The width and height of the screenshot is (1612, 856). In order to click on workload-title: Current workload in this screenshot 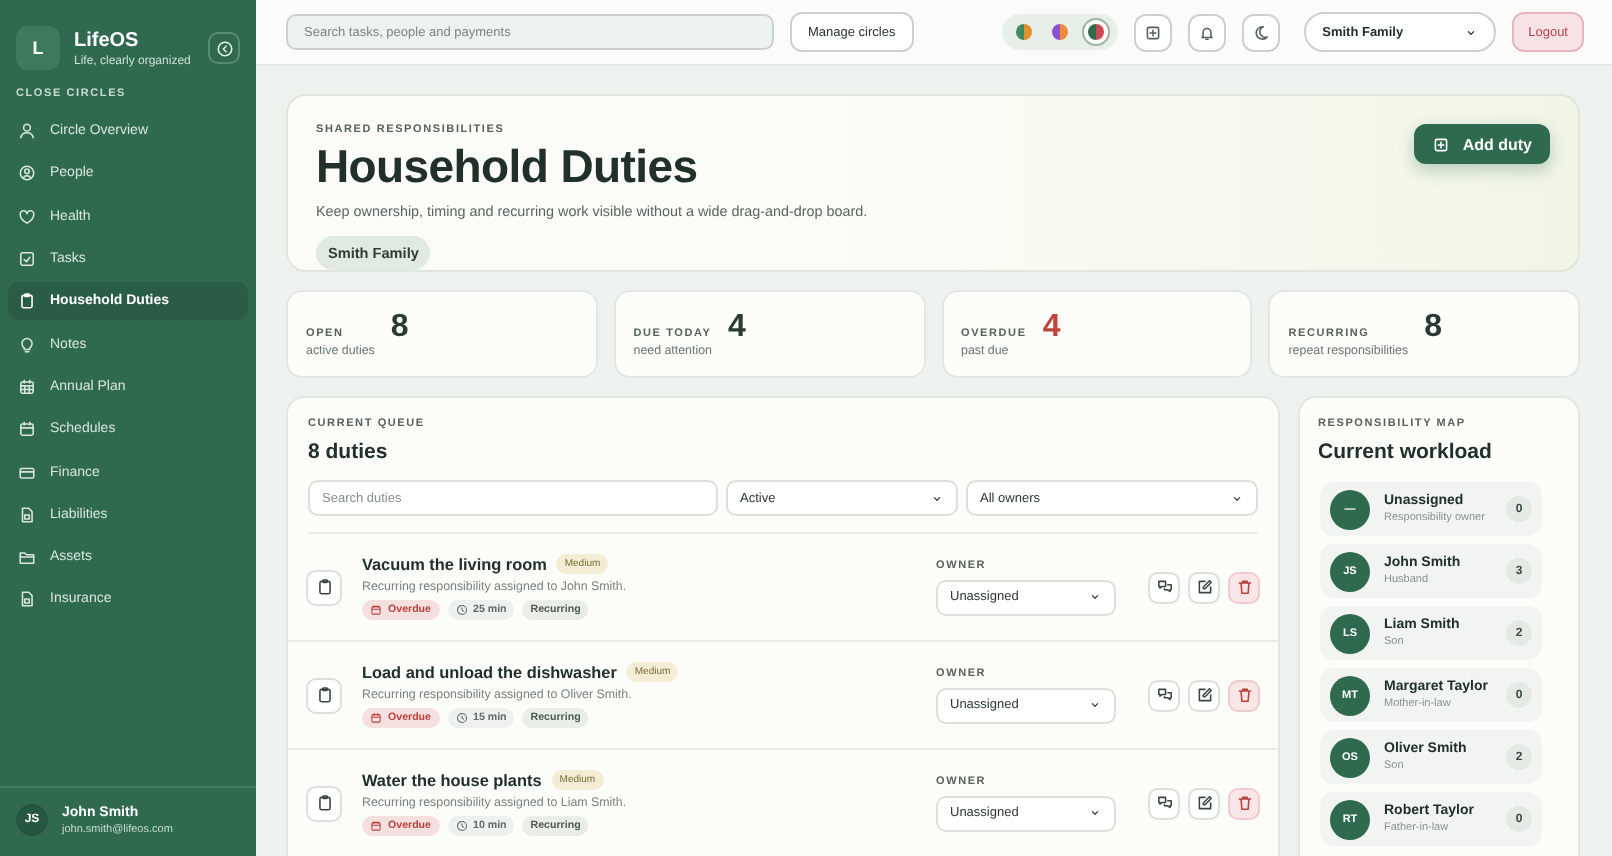, I will do `click(1406, 452)`.